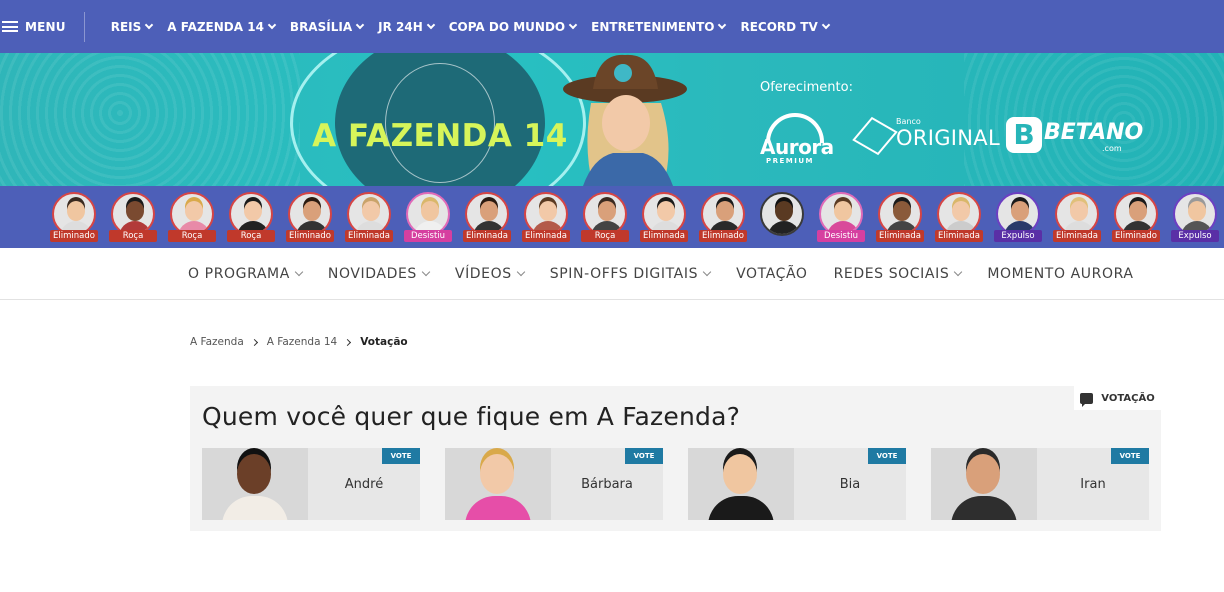  Describe the element at coordinates (797, 484) in the screenshot. I see `candidate-card: Bia VOTE` at that location.